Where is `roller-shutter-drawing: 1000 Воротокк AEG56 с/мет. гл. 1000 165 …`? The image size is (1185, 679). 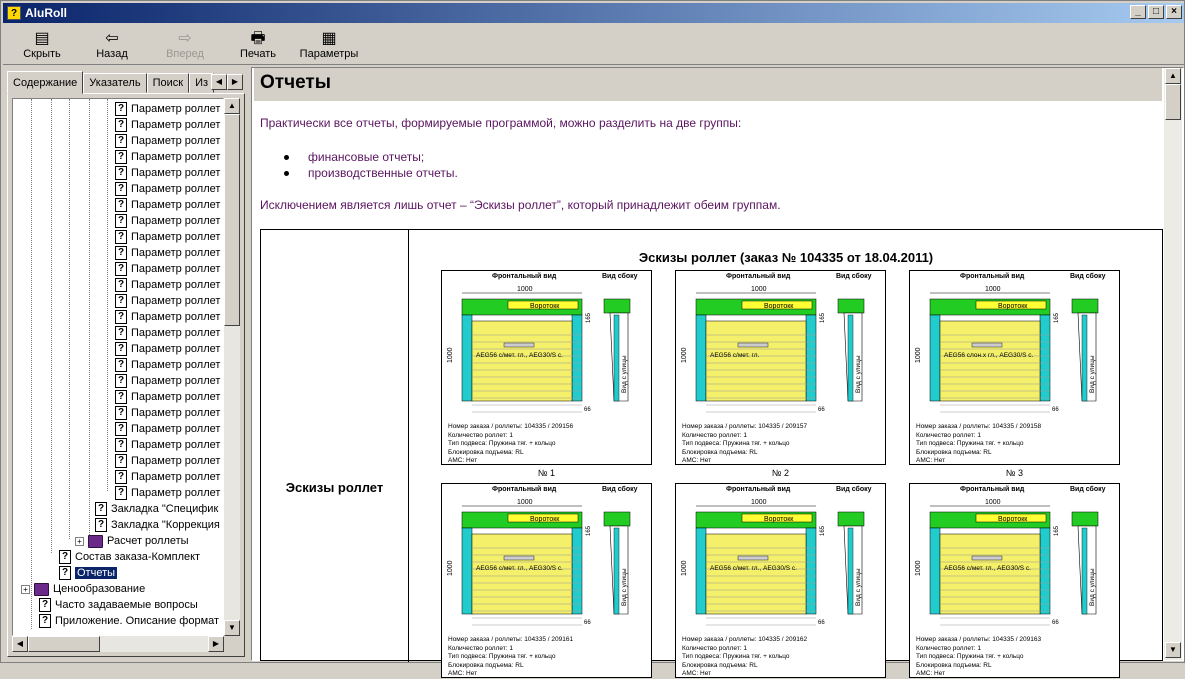
roller-shutter-drawing: 1000 Воротокк AEG56 с/мет. гл. 1000 165 … is located at coordinates (773, 349).